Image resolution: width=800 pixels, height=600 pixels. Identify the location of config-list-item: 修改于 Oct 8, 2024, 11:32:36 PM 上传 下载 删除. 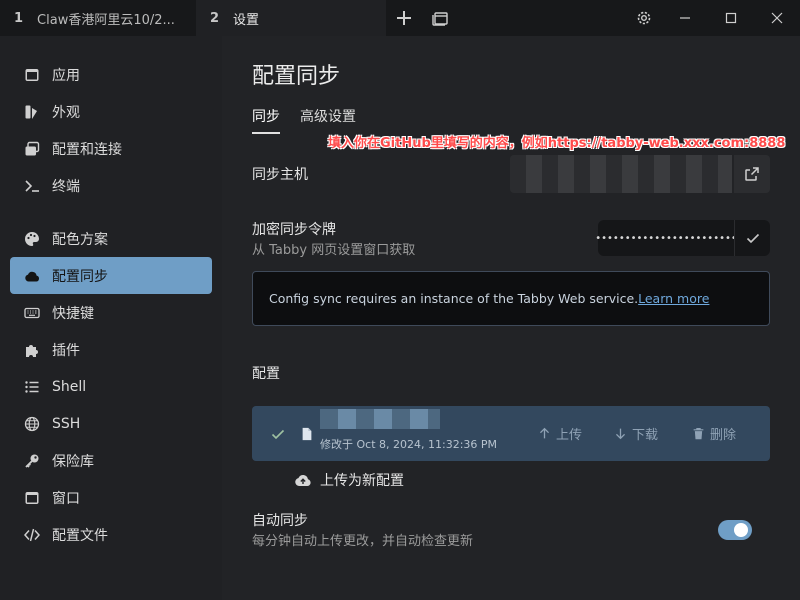
(511, 433).